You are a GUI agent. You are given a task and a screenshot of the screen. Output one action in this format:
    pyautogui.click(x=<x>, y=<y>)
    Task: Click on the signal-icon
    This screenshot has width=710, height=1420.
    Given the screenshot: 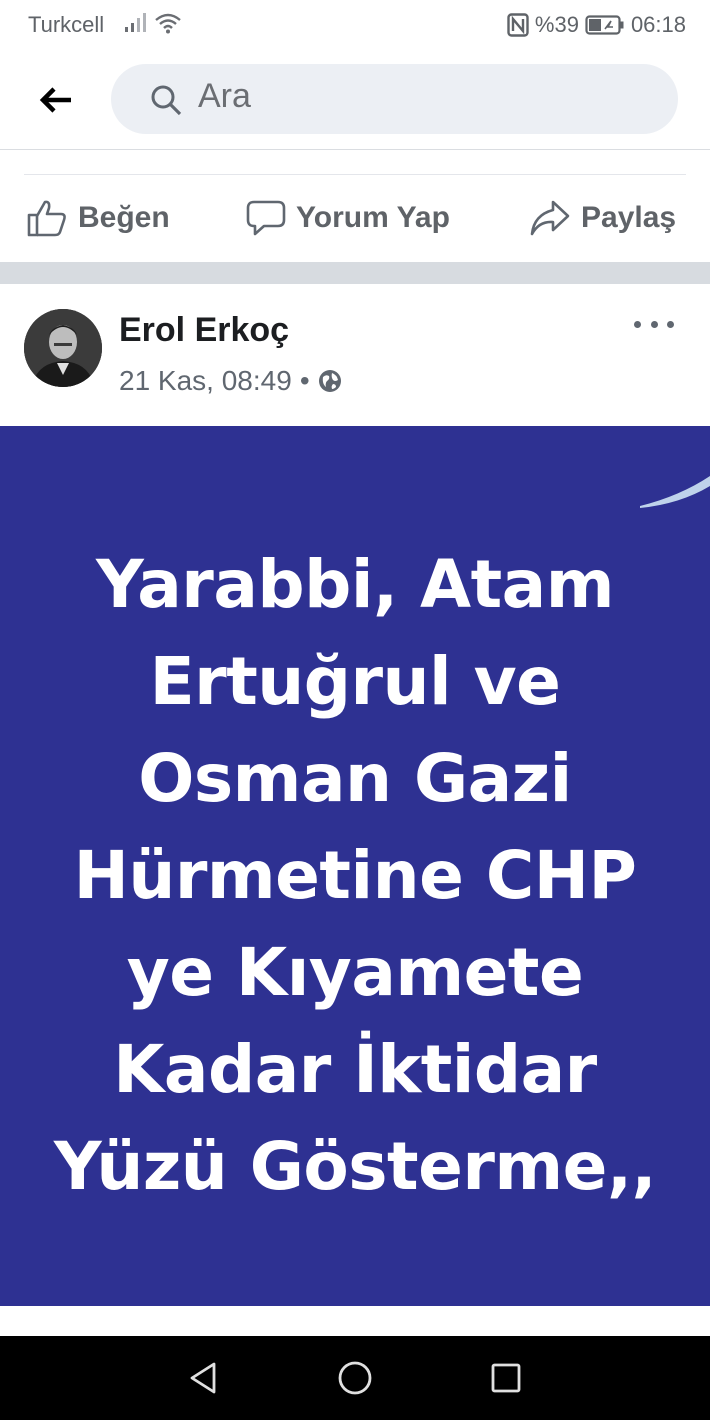 What is the action you would take?
    pyautogui.click(x=135, y=22)
    